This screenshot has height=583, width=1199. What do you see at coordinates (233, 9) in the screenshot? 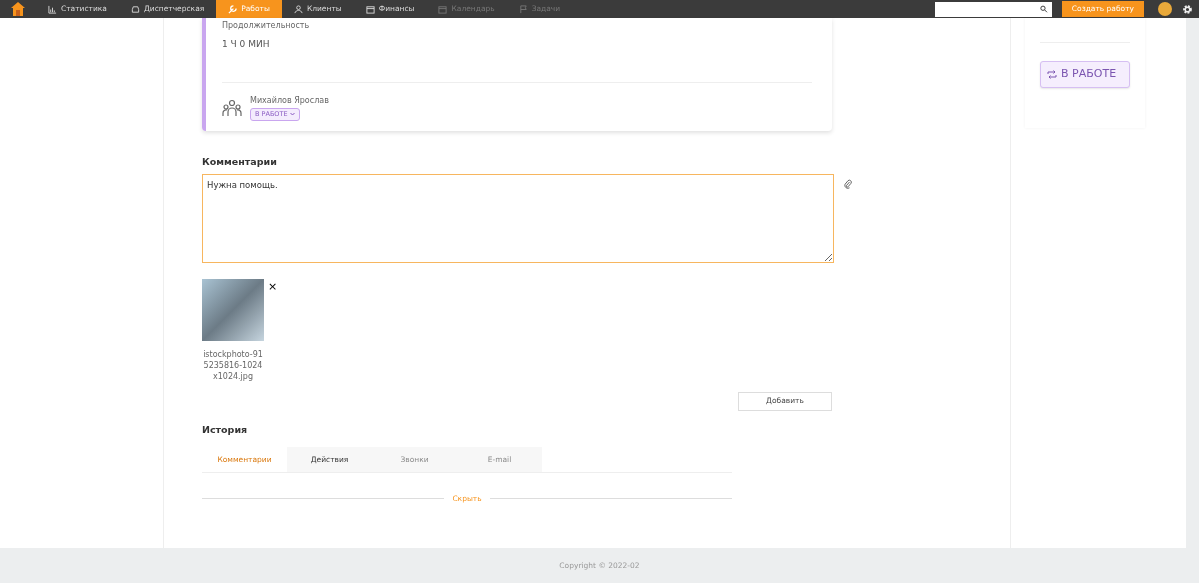
I see `wrench-icon` at bounding box center [233, 9].